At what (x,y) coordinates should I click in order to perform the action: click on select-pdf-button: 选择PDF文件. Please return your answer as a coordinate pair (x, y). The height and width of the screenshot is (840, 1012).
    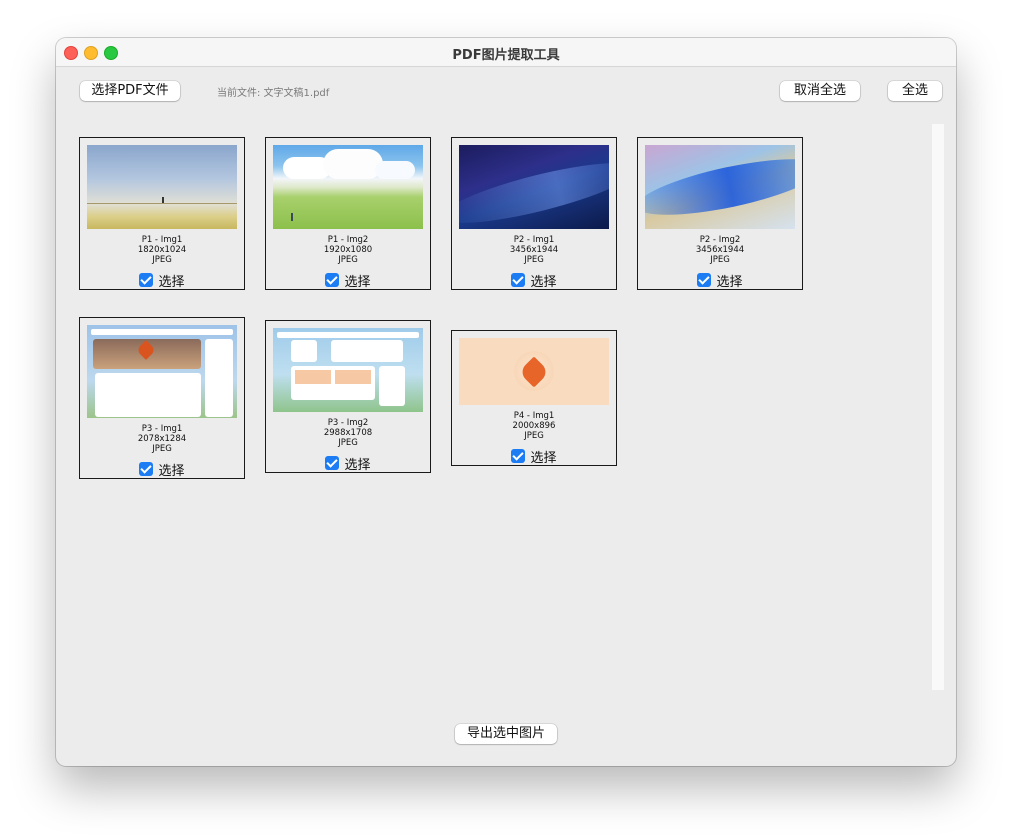
    Looking at the image, I should click on (130, 91).